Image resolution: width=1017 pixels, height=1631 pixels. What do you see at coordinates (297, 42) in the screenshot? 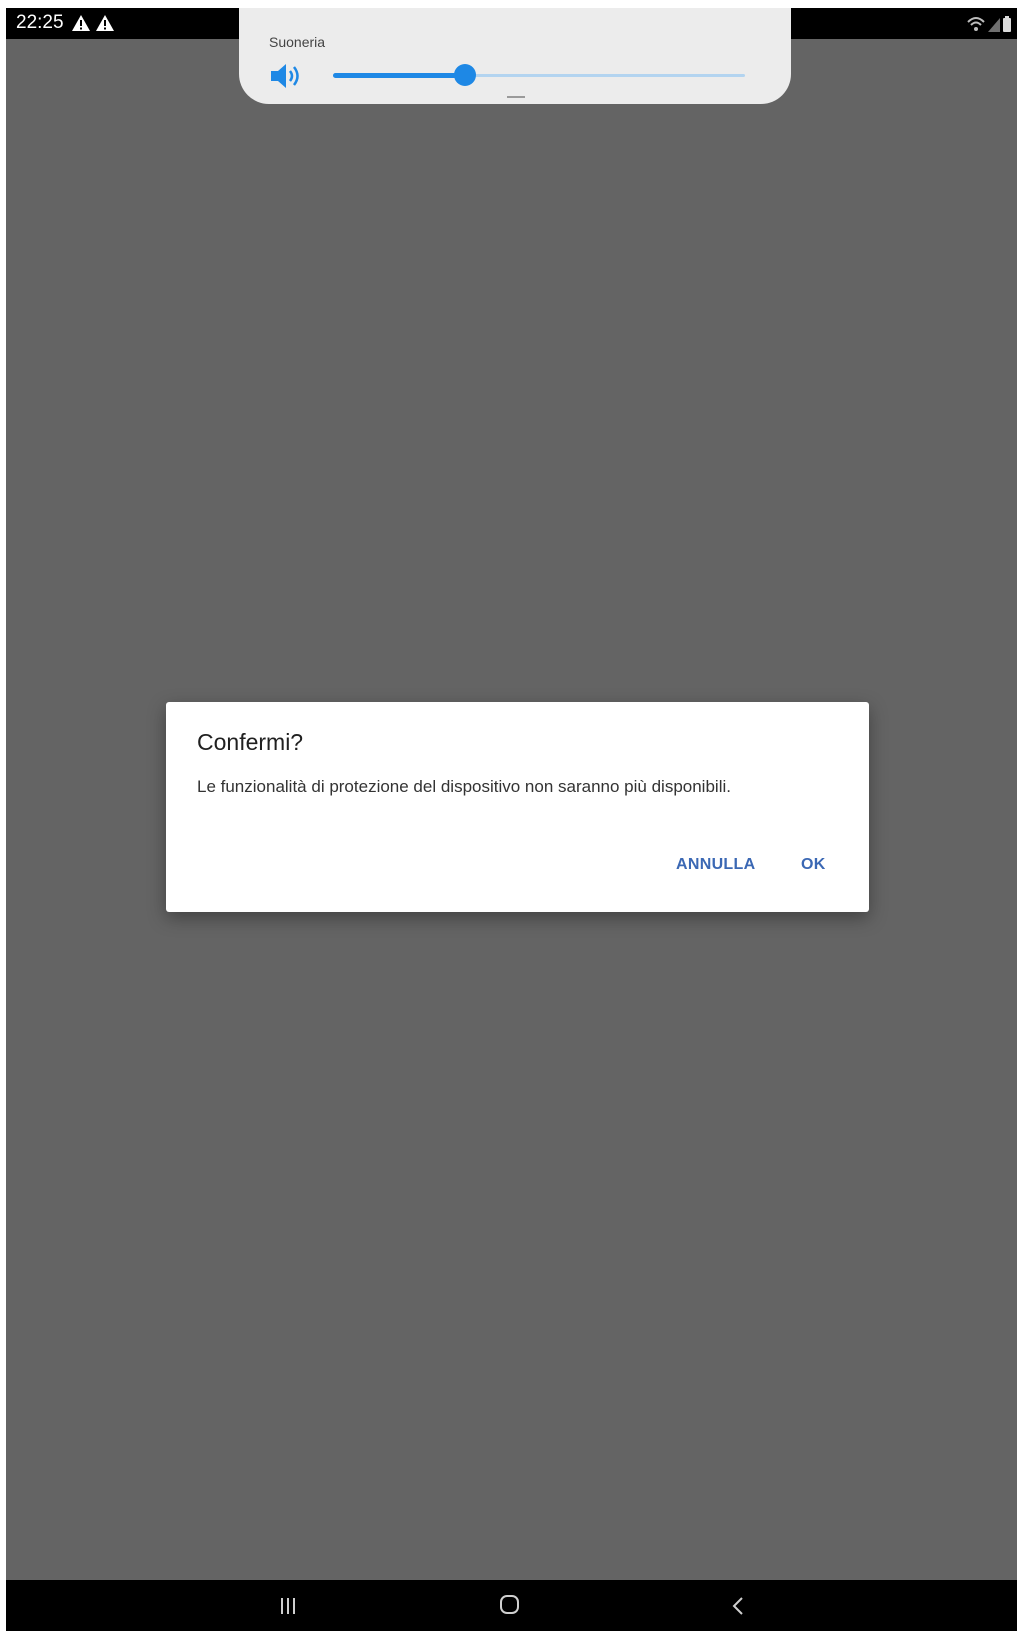
I see `volume-label: Suoneria` at bounding box center [297, 42].